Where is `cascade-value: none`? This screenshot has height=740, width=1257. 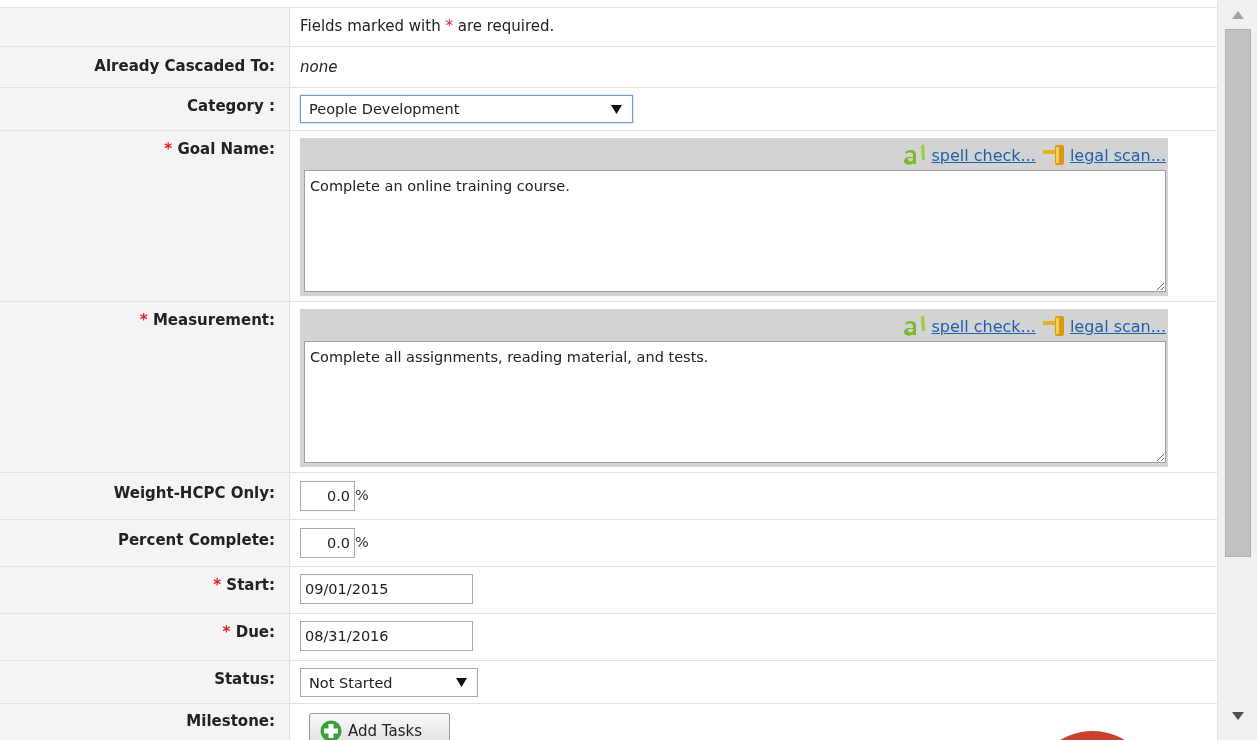
cascade-value: none is located at coordinates (319, 66).